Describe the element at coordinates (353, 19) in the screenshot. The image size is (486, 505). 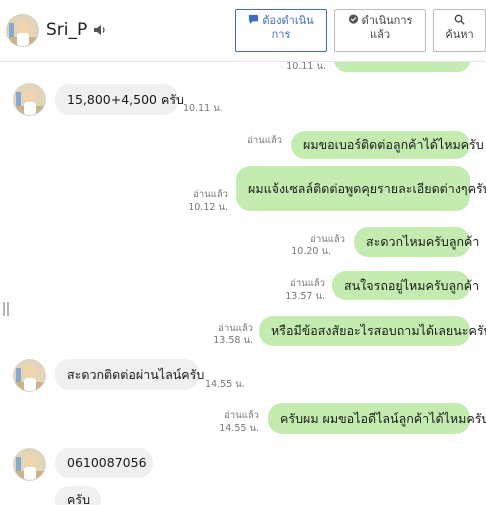
I see `chat-check-icon` at that location.